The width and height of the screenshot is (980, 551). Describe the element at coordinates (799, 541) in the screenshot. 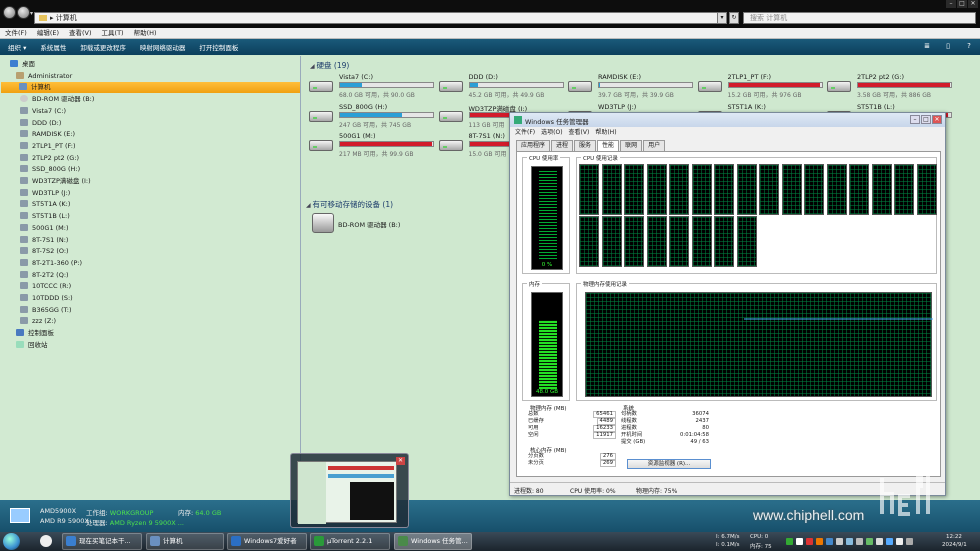

I see `tray-app-icon` at that location.